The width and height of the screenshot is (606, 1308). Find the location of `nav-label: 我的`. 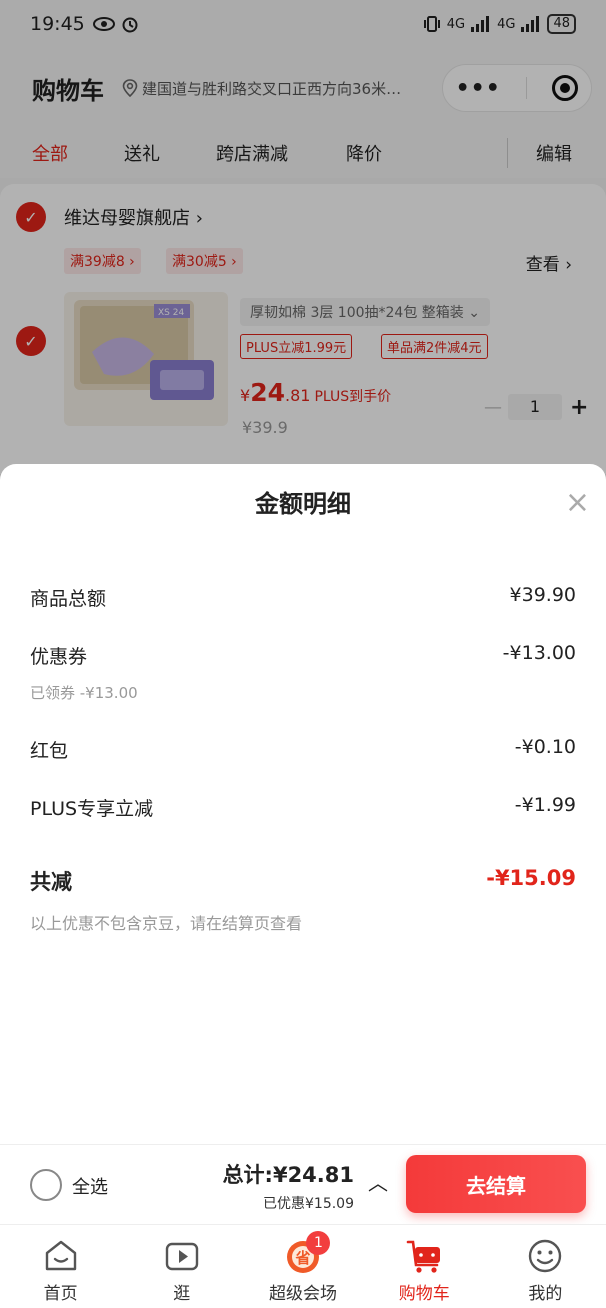

nav-label: 我的 is located at coordinates (545, 1294).